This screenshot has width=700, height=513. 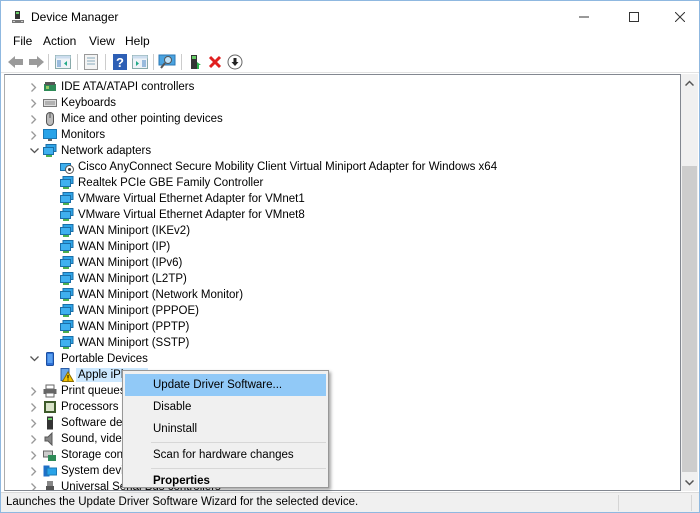 I want to click on tree-category: Sound, video and game controllers, so click(x=342, y=439).